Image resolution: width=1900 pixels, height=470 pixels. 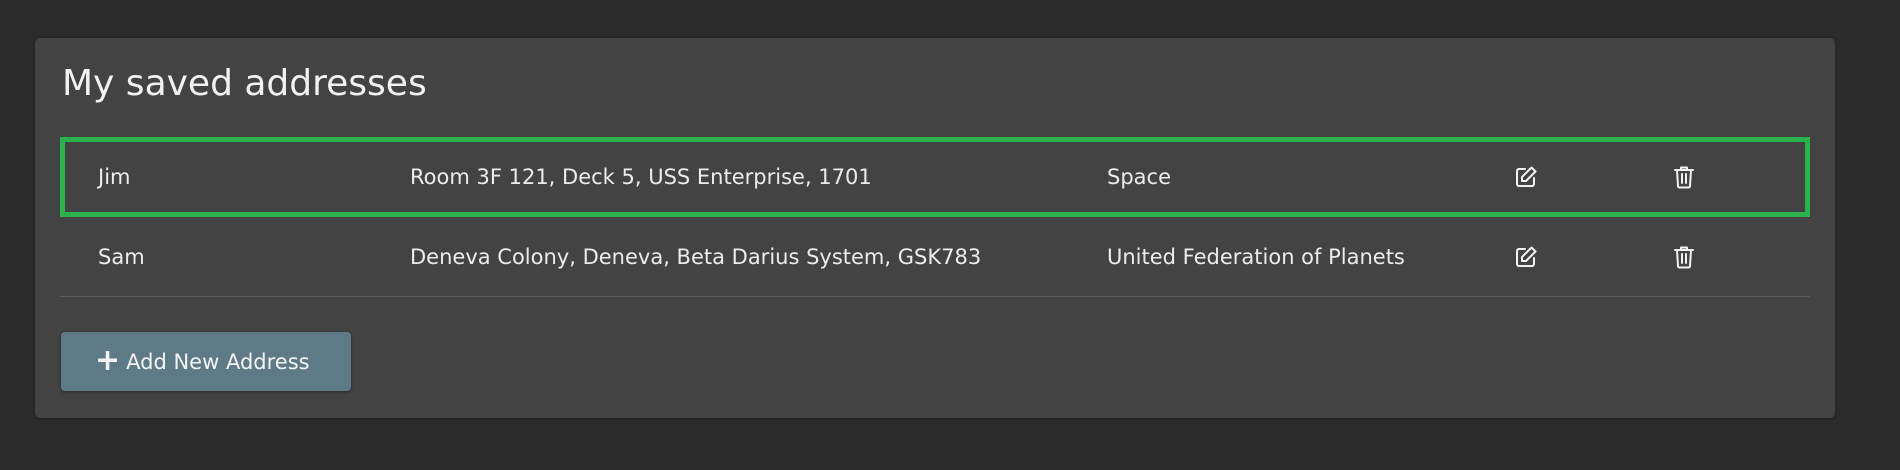 What do you see at coordinates (121, 256) in the screenshot?
I see `address-name: Sam` at bounding box center [121, 256].